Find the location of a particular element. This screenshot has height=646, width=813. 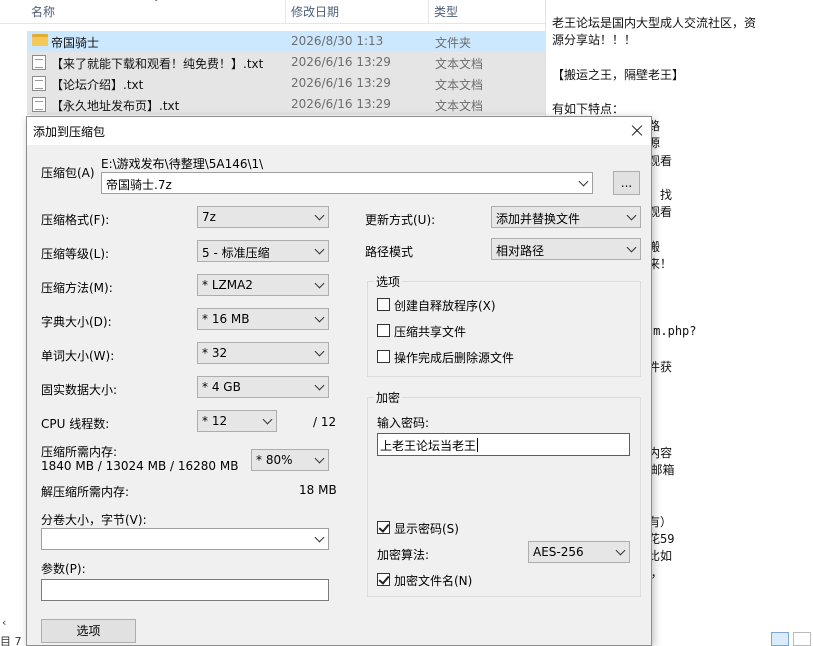

password-input: 上老王论坛当老王 is located at coordinates (503, 444).